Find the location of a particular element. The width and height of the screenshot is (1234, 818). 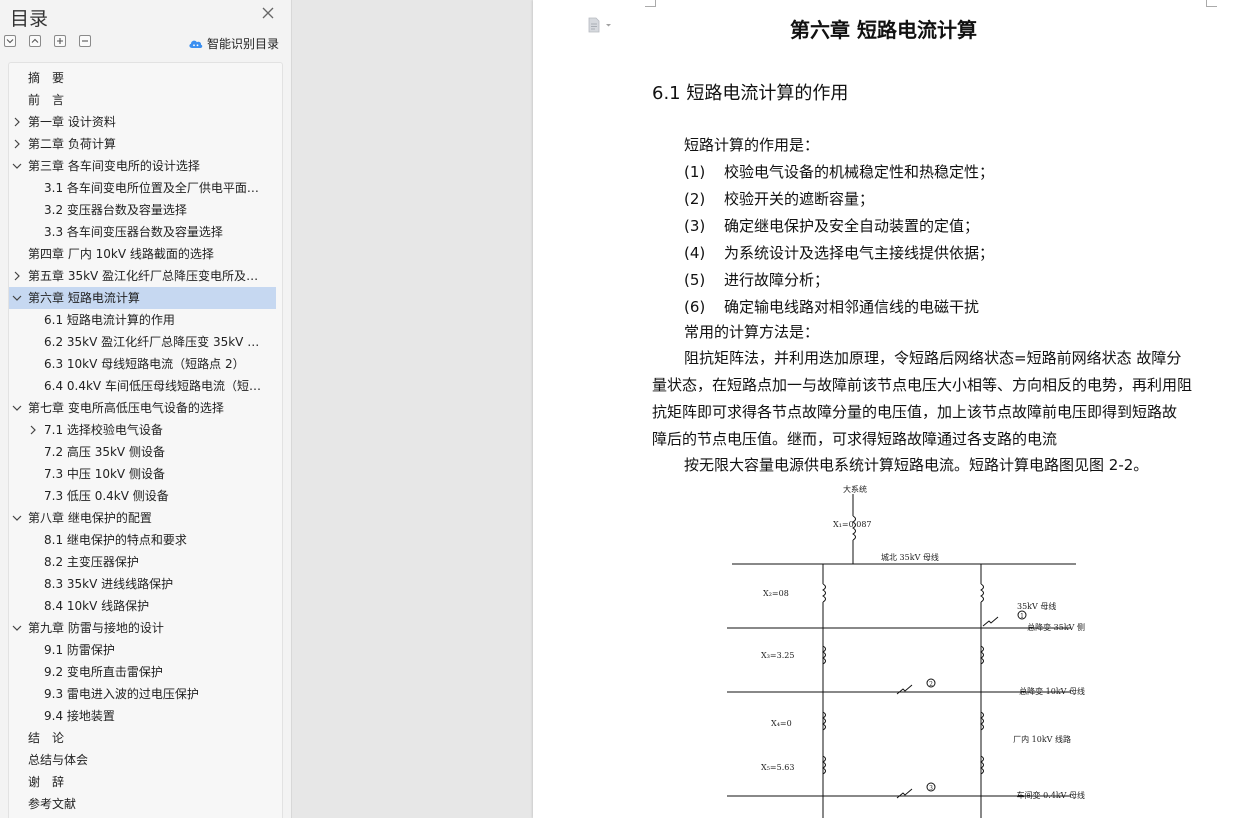

toc-item-label: 6.4 0.4kV 车间低压母线短路电流（短路点 3） is located at coordinates (157, 386).